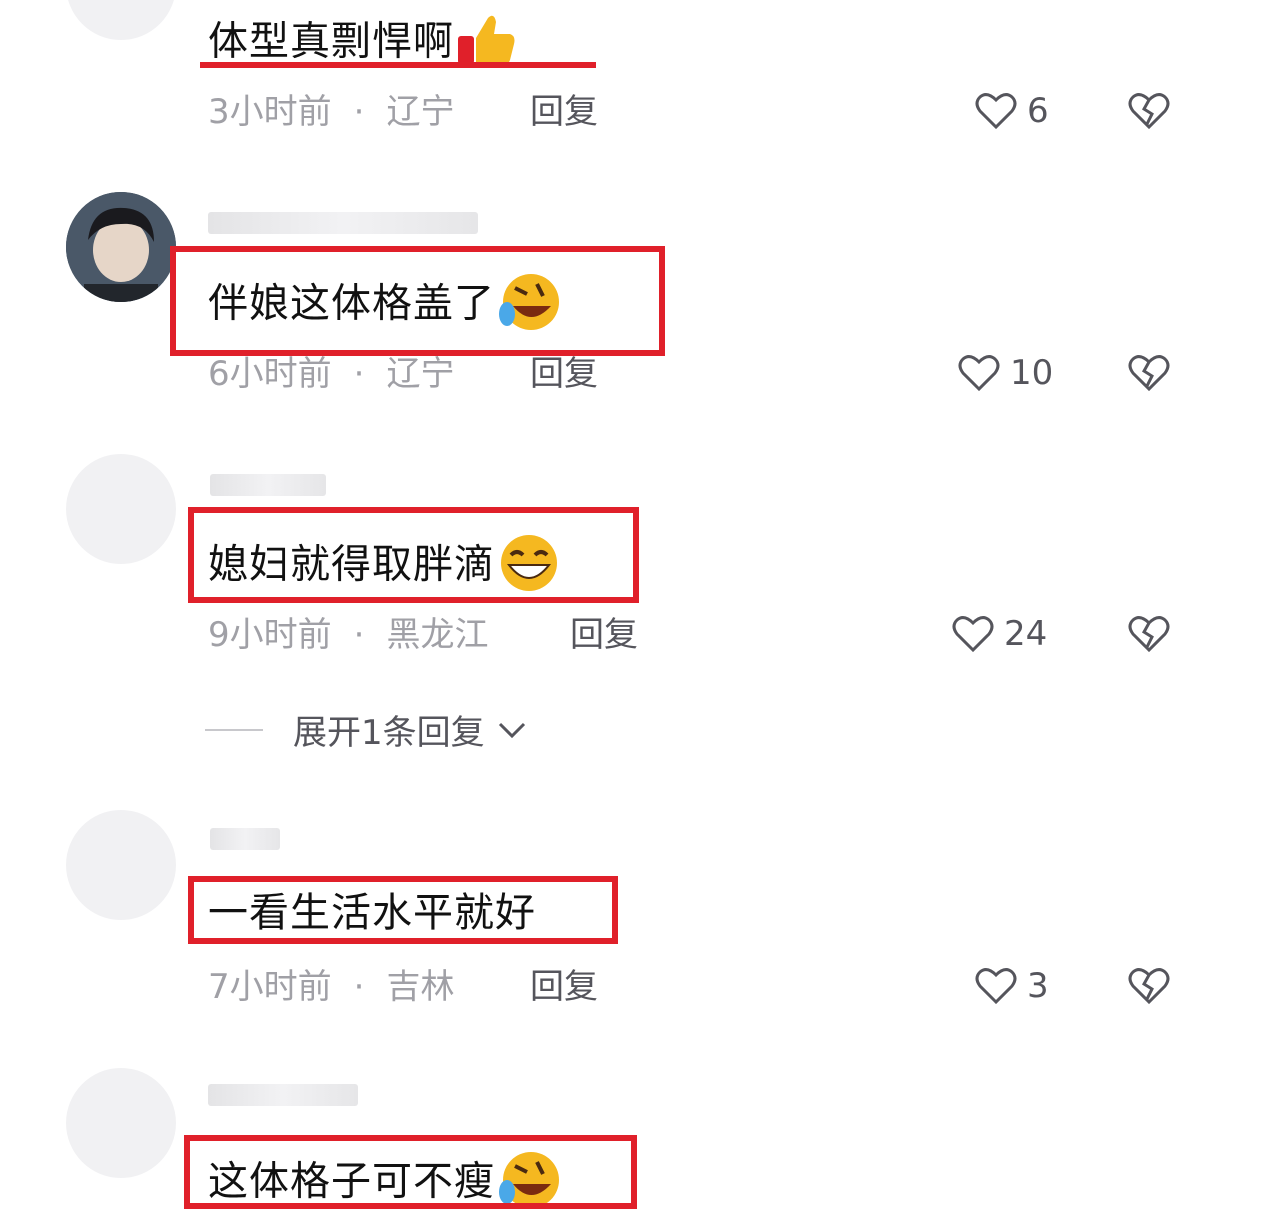 The height and width of the screenshot is (1226, 1278). Describe the element at coordinates (1026, 634) in the screenshot. I see `like-count: 24` at that location.